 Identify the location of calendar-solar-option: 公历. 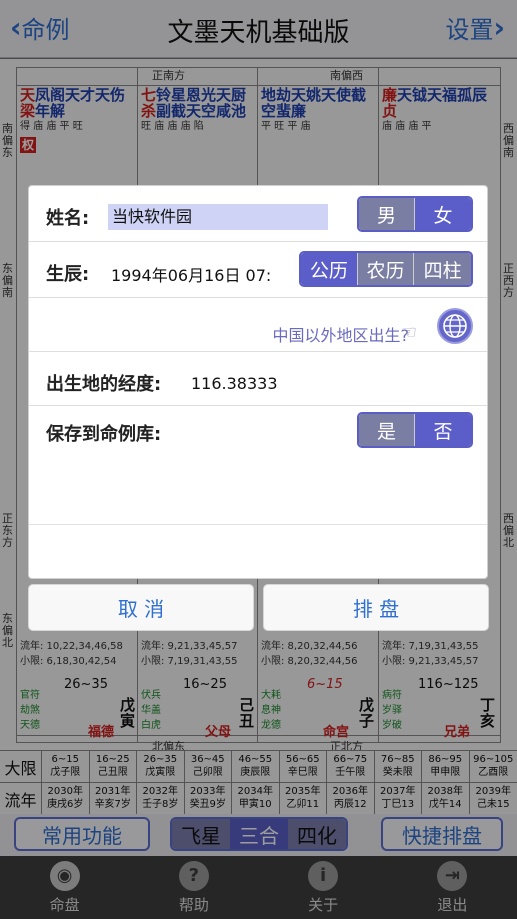
(329, 269).